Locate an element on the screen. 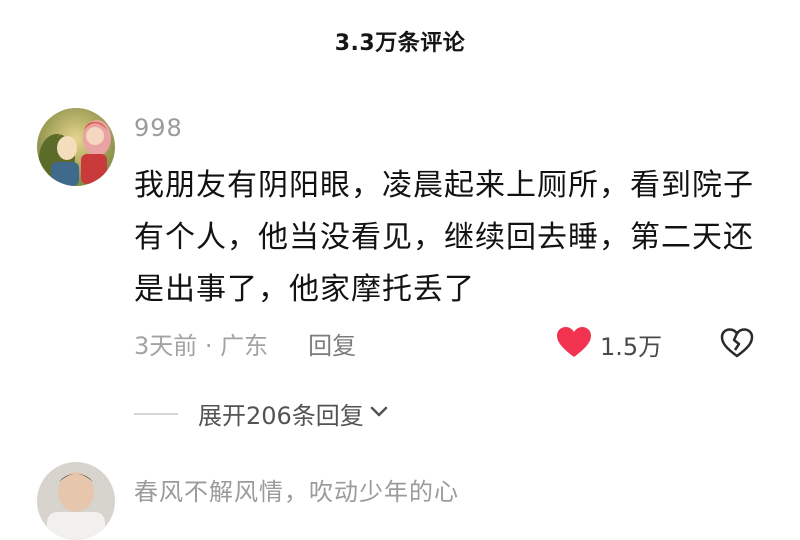  comment-time-location: 3天前 · 广东 is located at coordinates (201, 346).